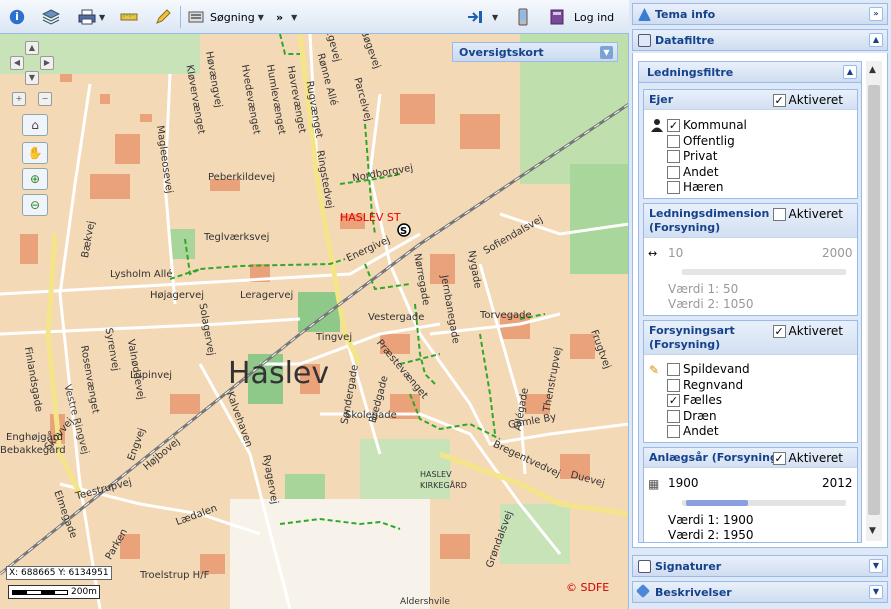 The image size is (891, 609). I want to click on forsyningsart-activated-toggle: ✓ Aktiveret, so click(807, 331).